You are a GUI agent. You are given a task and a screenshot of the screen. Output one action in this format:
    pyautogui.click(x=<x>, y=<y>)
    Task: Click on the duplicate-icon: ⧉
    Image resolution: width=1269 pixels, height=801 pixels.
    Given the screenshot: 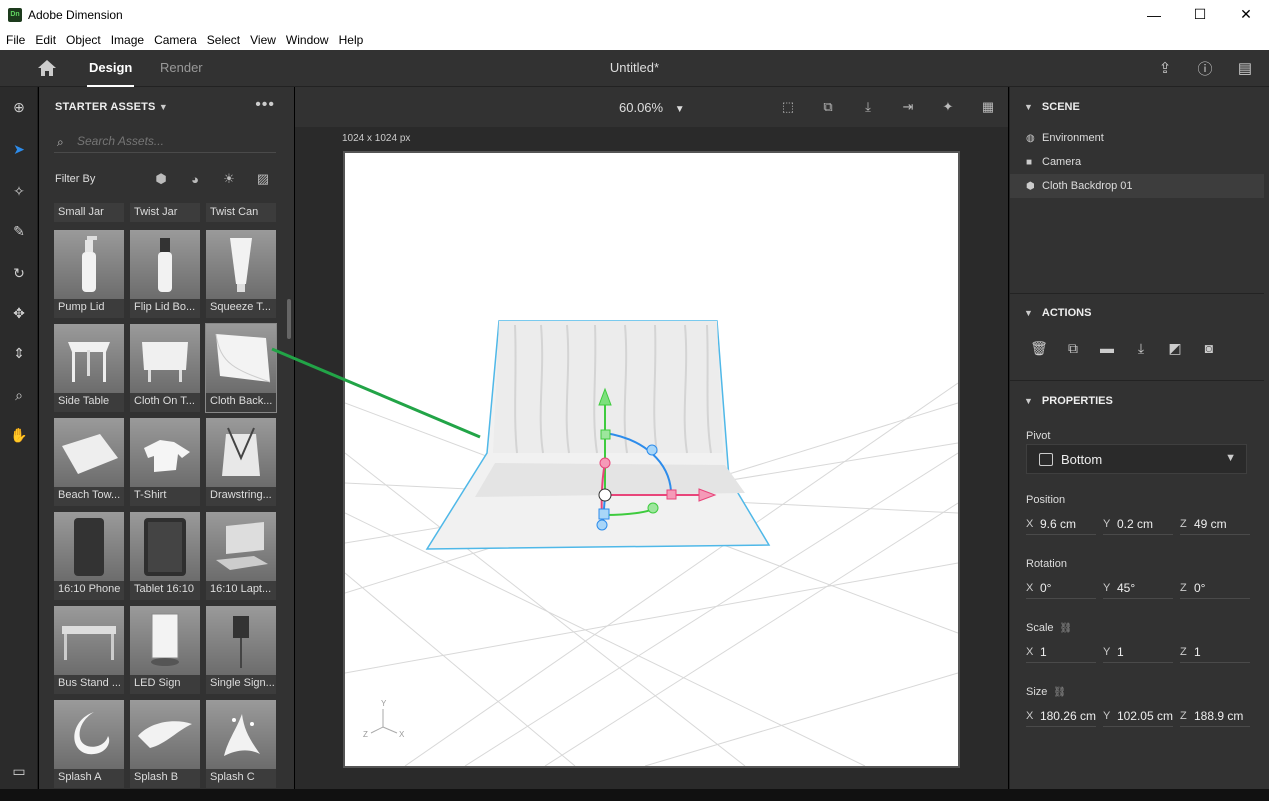 What is the action you would take?
    pyautogui.click(x=1073, y=348)
    